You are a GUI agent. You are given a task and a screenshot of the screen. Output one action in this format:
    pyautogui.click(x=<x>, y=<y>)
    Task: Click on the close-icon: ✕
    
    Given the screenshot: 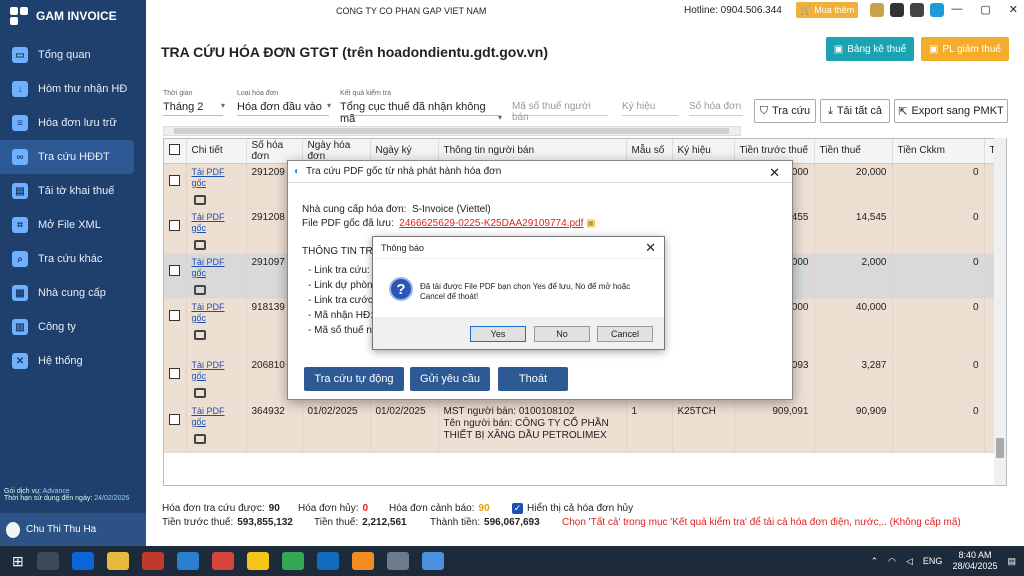 What is the action you would take?
    pyautogui.click(x=1013, y=9)
    